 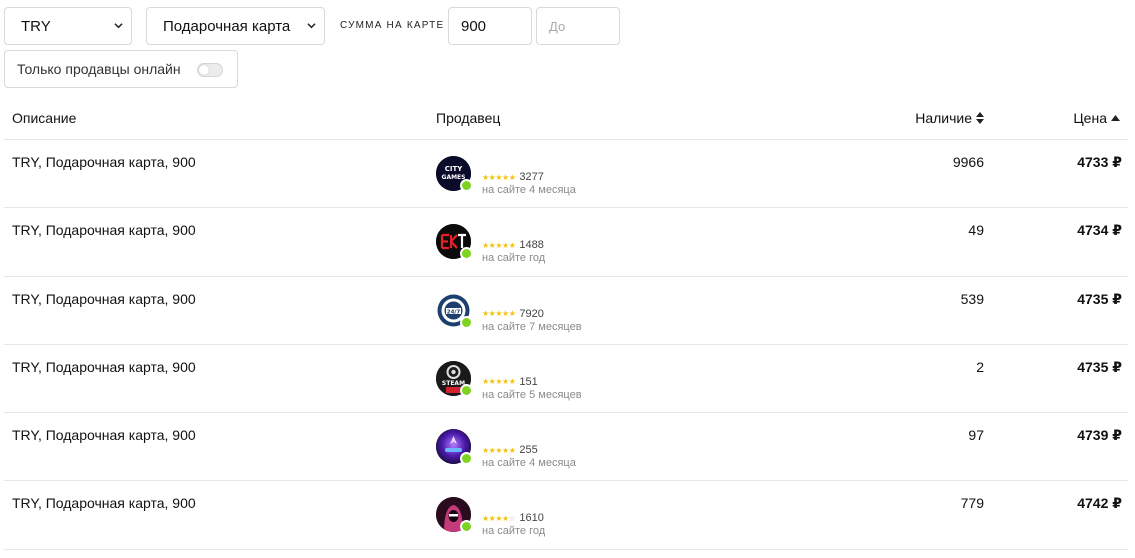 I want to click on reviews-count: 3277, so click(x=531, y=177).